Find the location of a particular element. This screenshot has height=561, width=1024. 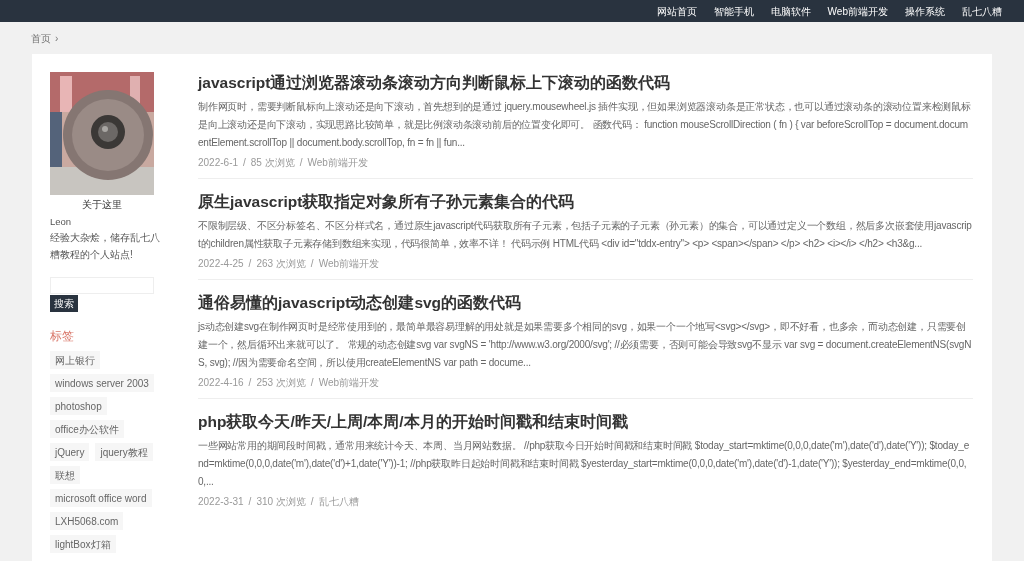

tag-link: jquery教程 is located at coordinates (124, 452).